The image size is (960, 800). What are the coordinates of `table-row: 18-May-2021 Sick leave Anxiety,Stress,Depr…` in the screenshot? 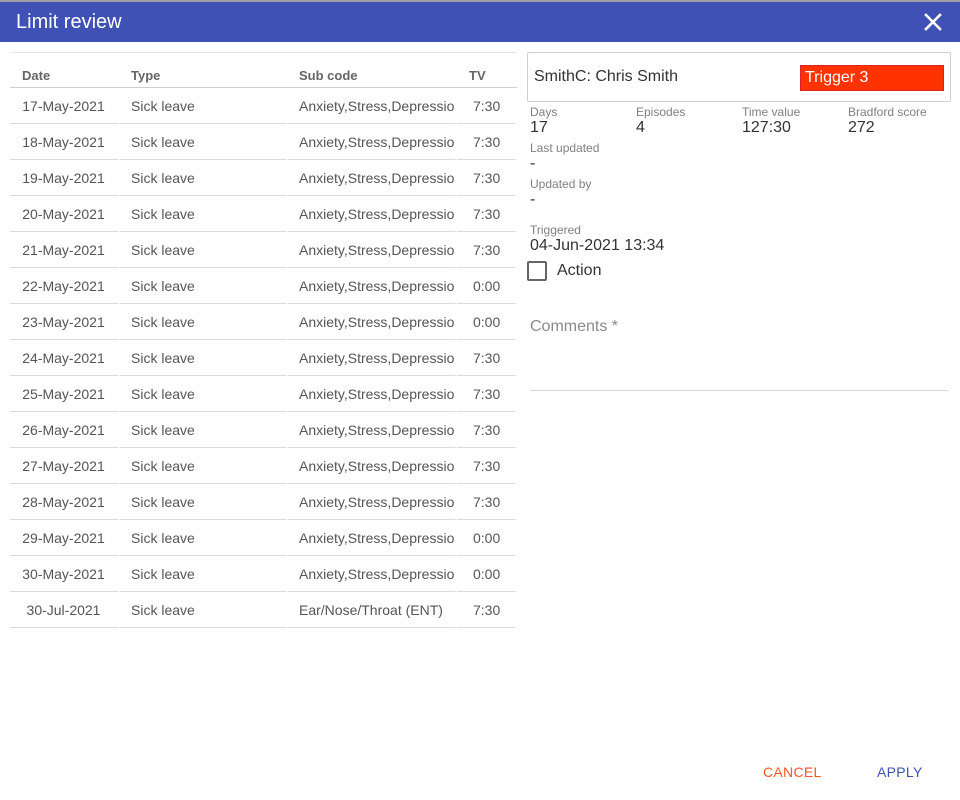 It's located at (263, 142).